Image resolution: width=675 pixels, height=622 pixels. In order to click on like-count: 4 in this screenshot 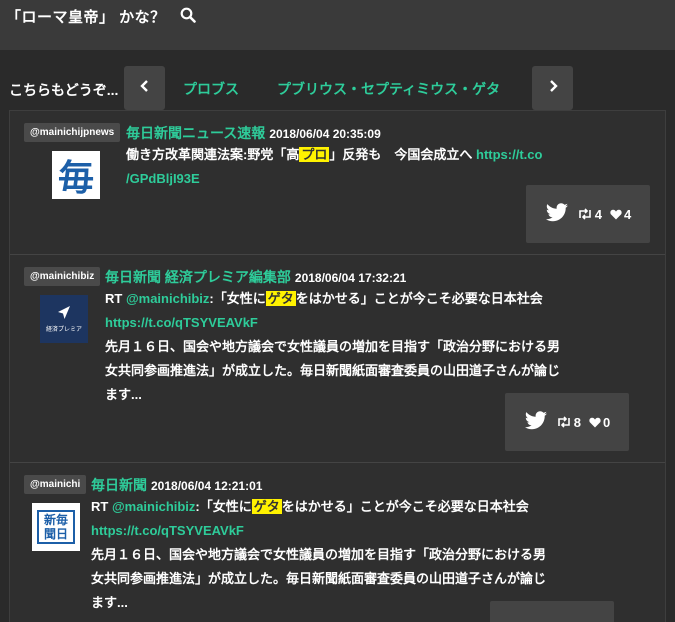, I will do `click(620, 214)`.